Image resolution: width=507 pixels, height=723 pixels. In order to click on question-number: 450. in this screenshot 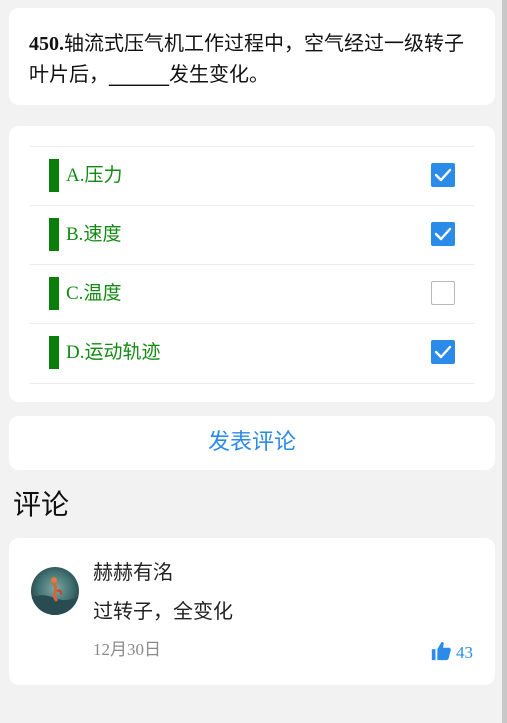, I will do `click(46, 44)`.